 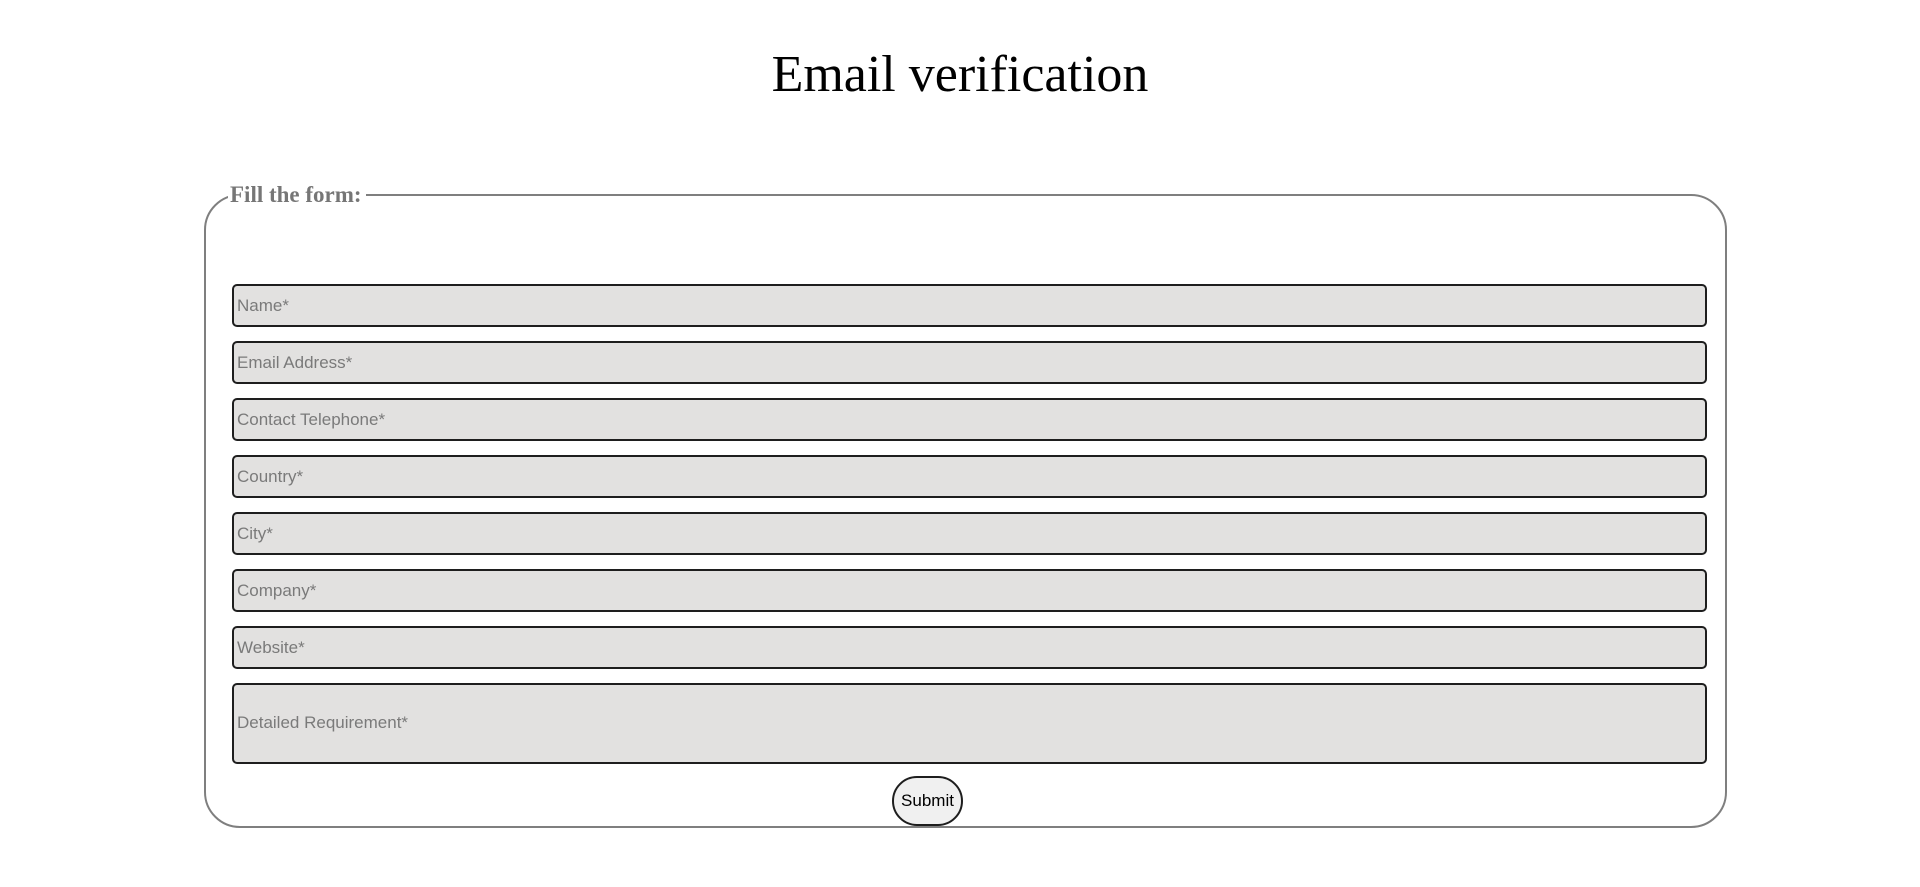 I want to click on company-input, so click(x=969, y=590).